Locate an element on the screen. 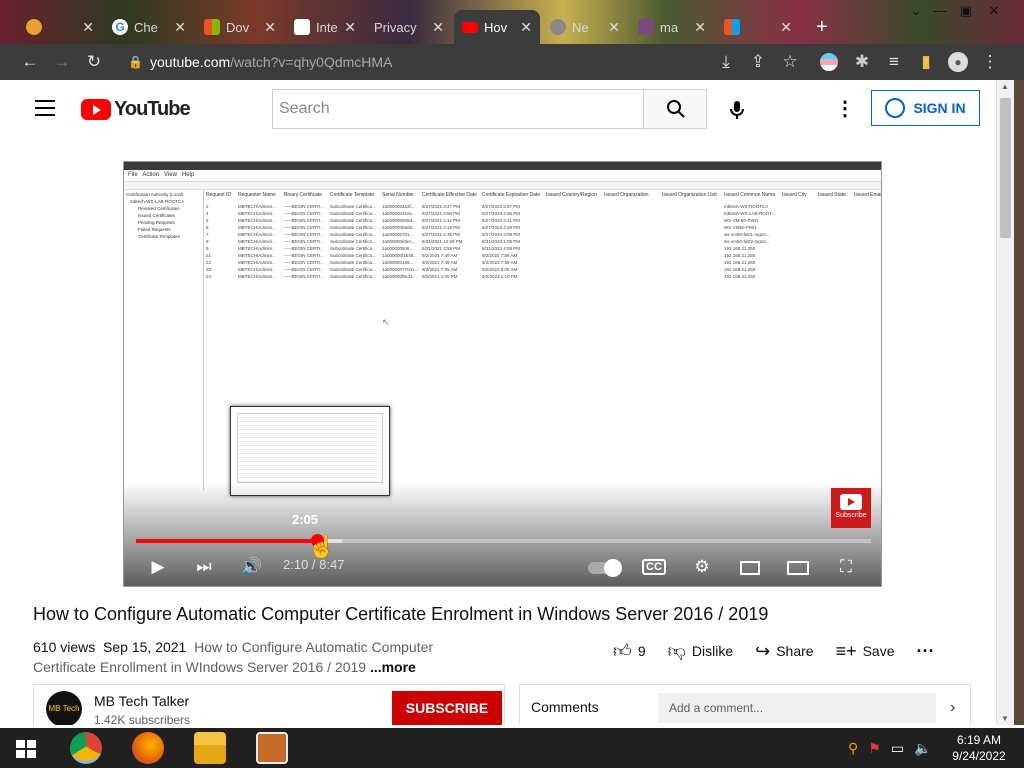 This screenshot has height=768, width=1024. subscribe-button: SUBSCRIBE is located at coordinates (447, 708).